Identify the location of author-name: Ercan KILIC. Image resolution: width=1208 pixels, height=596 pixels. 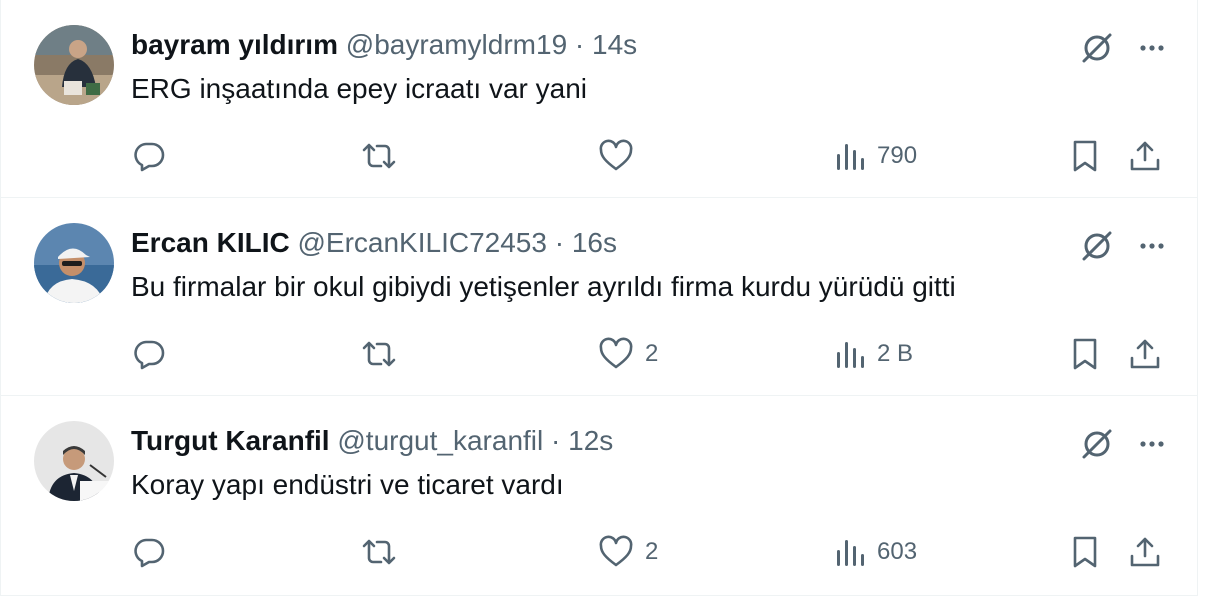
(210, 242).